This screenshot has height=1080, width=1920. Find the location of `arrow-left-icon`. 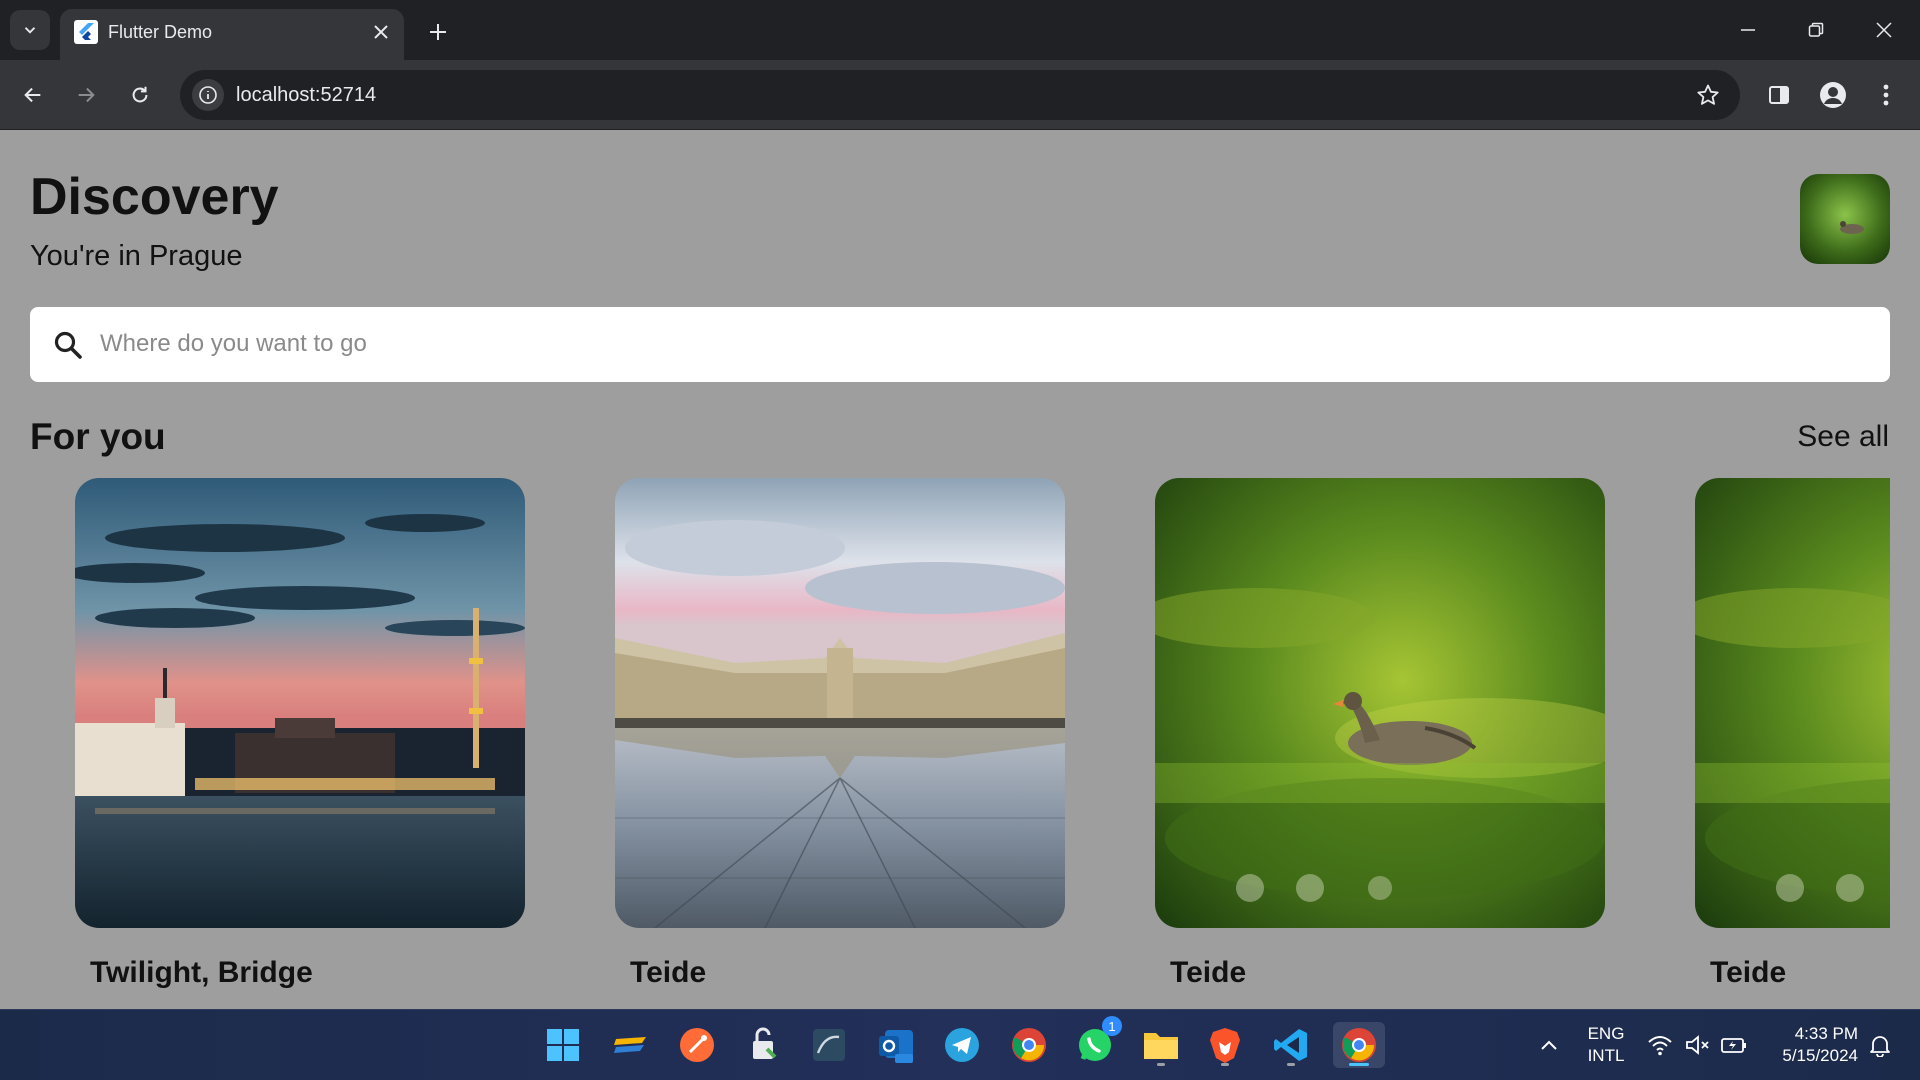

arrow-left-icon is located at coordinates (32, 95).